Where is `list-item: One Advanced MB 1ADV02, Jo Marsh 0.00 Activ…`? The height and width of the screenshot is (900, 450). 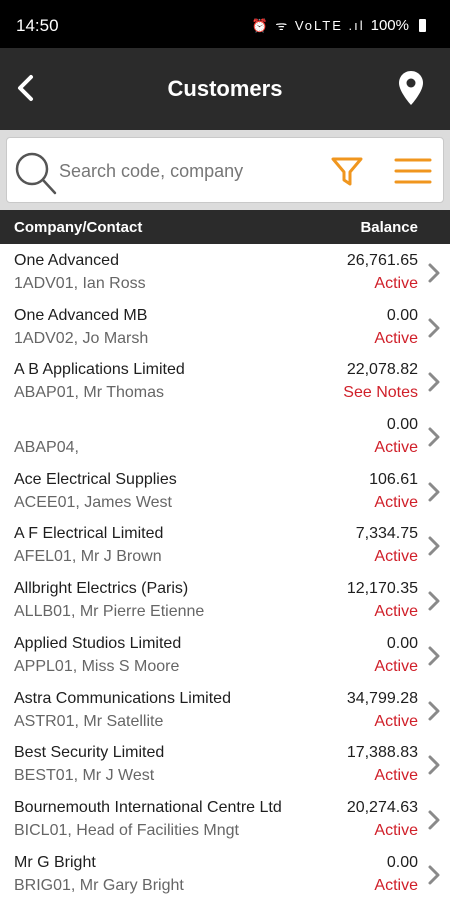 list-item: One Advanced MB 1ADV02, Jo Marsh 0.00 Activ… is located at coordinates (225, 326).